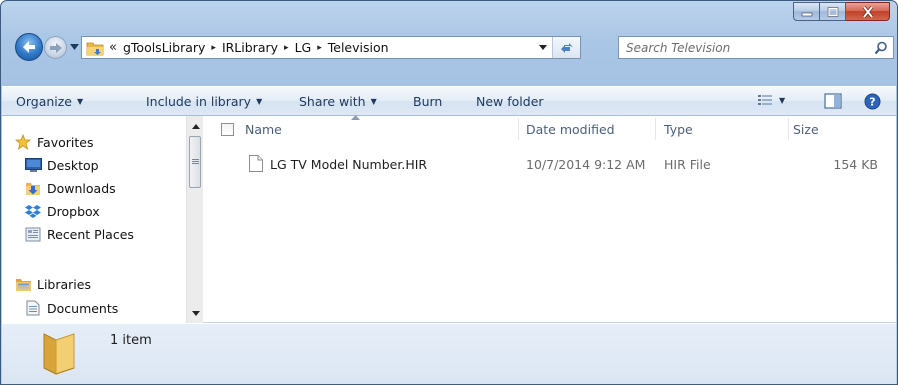 The width and height of the screenshot is (898, 385). Describe the element at coordinates (74, 47) in the screenshot. I see `recent-pages-button` at that location.